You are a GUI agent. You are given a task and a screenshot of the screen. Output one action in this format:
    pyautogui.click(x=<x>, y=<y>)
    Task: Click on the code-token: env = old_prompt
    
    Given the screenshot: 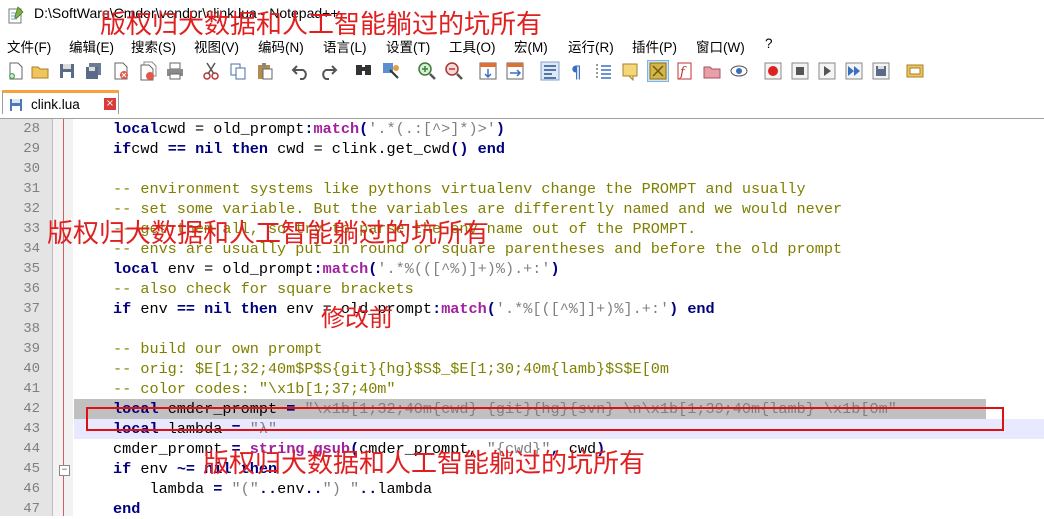 What is the action you would take?
    pyautogui.click(x=236, y=269)
    